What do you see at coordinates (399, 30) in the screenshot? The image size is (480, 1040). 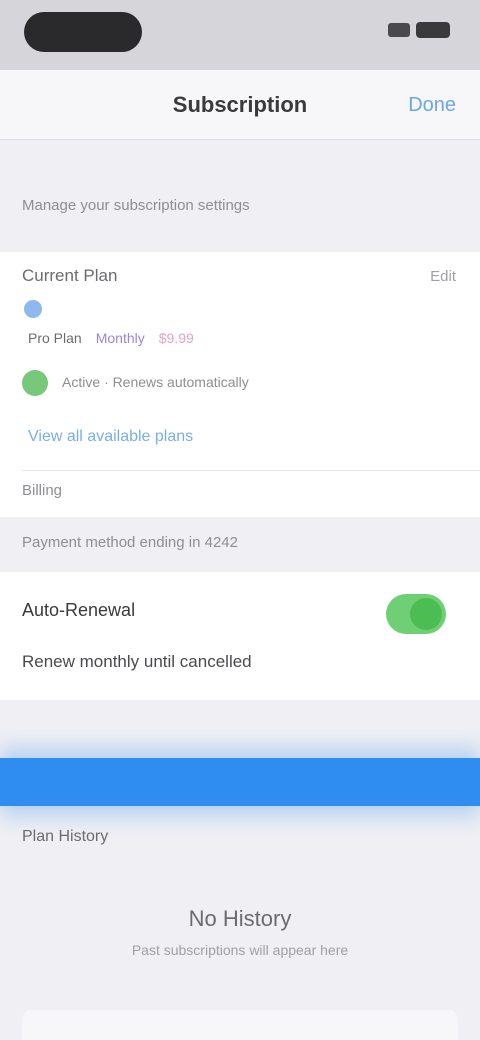 I see `signal-icon` at bounding box center [399, 30].